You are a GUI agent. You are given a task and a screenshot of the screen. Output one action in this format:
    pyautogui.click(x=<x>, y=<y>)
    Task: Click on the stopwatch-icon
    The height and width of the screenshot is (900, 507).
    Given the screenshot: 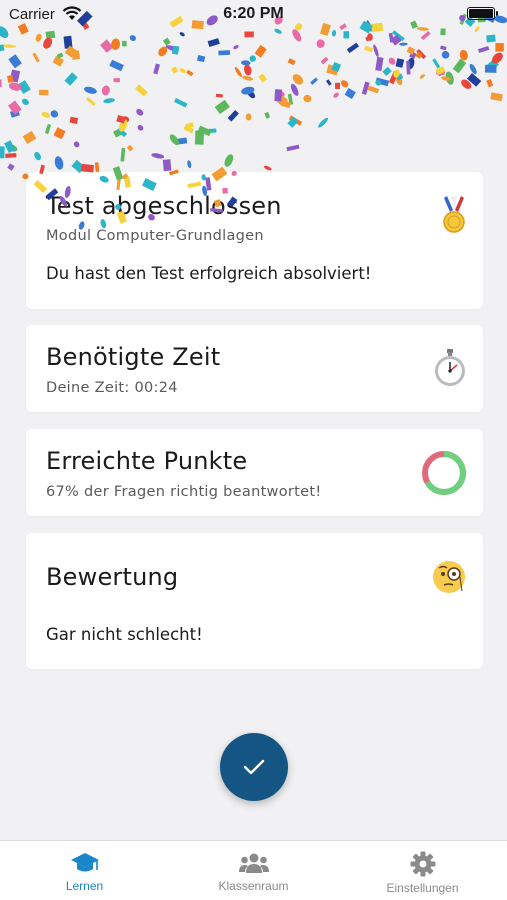 What is the action you would take?
    pyautogui.click(x=450, y=367)
    